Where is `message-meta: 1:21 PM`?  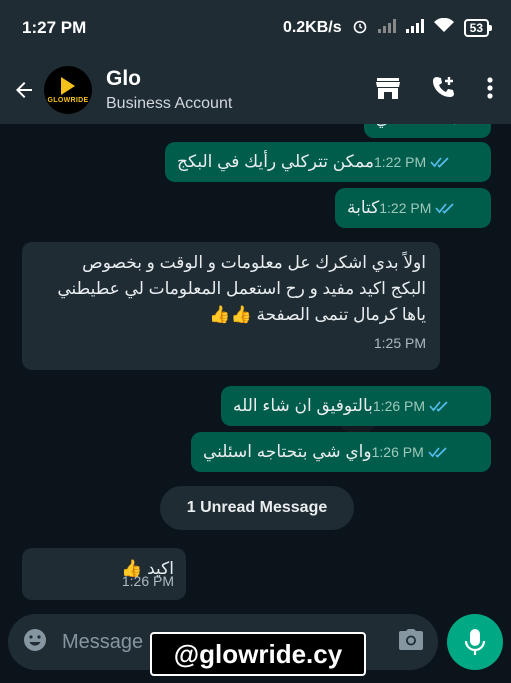 message-meta: 1:21 PM is located at coordinates (427, 128).